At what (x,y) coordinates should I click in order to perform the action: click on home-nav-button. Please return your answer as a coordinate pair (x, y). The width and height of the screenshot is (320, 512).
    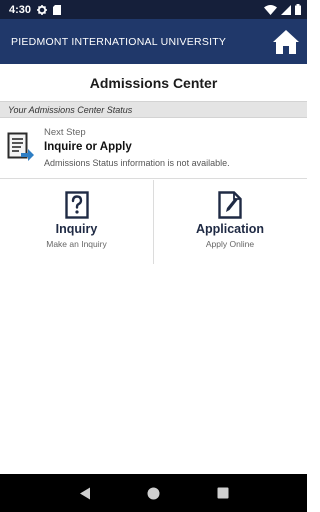
    Looking at the image, I should click on (154, 493).